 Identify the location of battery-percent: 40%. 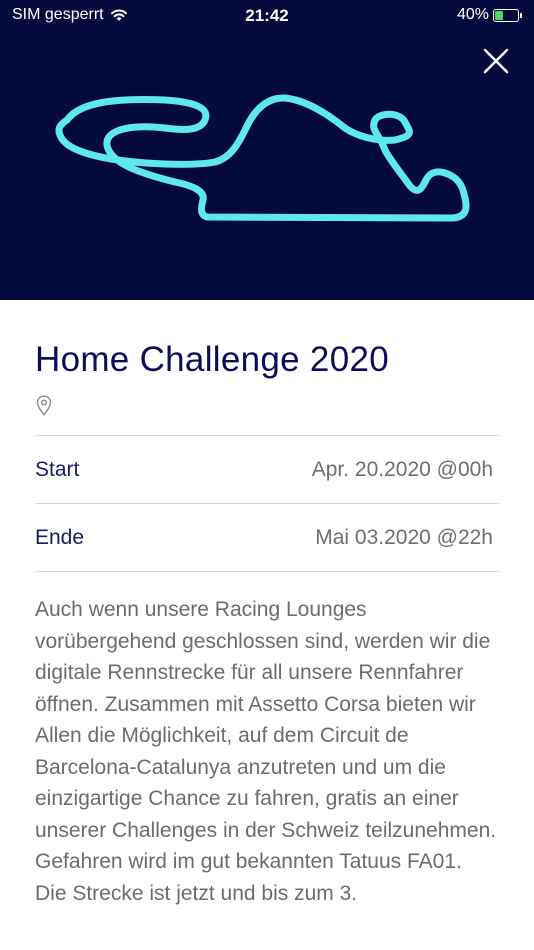
(472, 14).